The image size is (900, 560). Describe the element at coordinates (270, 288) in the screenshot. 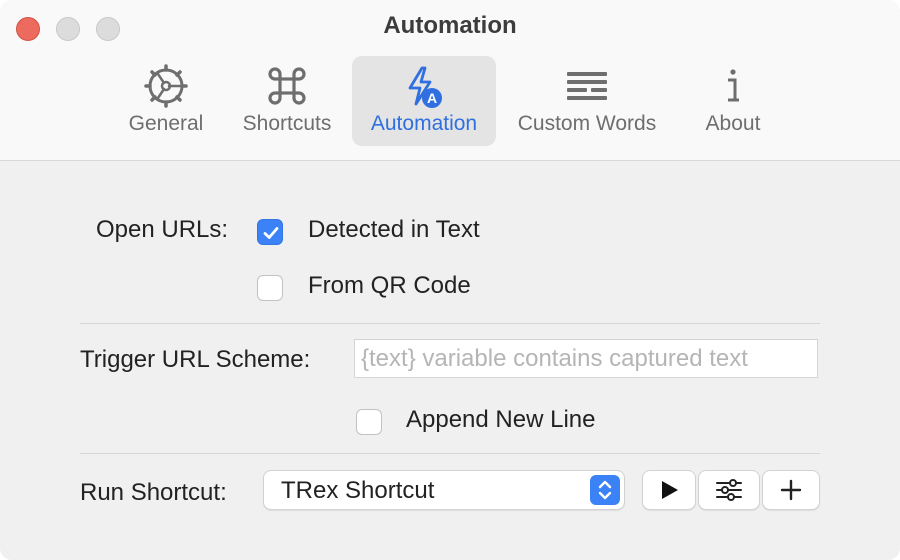

I see `from-qr-code-checkbox` at that location.